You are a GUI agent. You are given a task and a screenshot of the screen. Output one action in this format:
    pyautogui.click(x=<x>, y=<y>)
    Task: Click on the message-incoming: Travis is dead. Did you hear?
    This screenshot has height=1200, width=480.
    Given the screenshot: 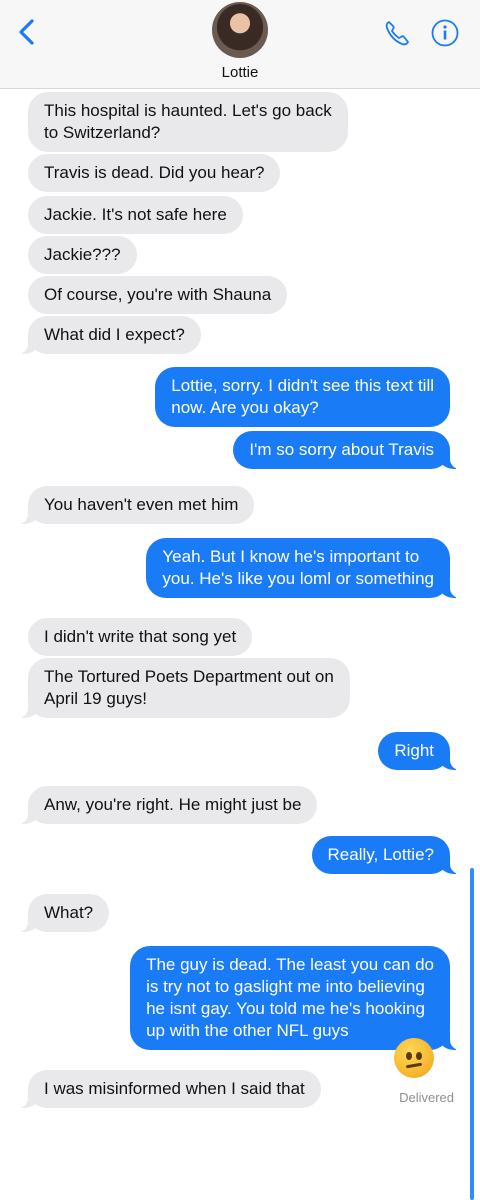 What is the action you would take?
    pyautogui.click(x=154, y=173)
    